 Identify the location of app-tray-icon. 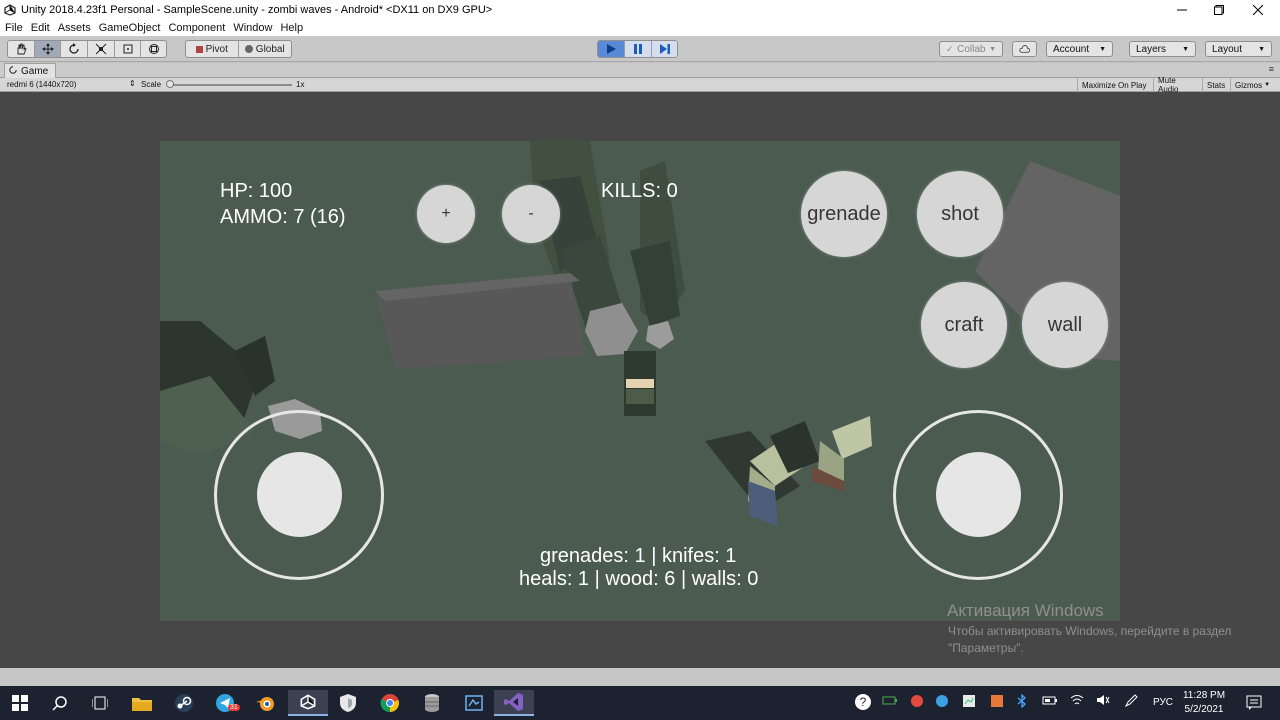
(917, 702).